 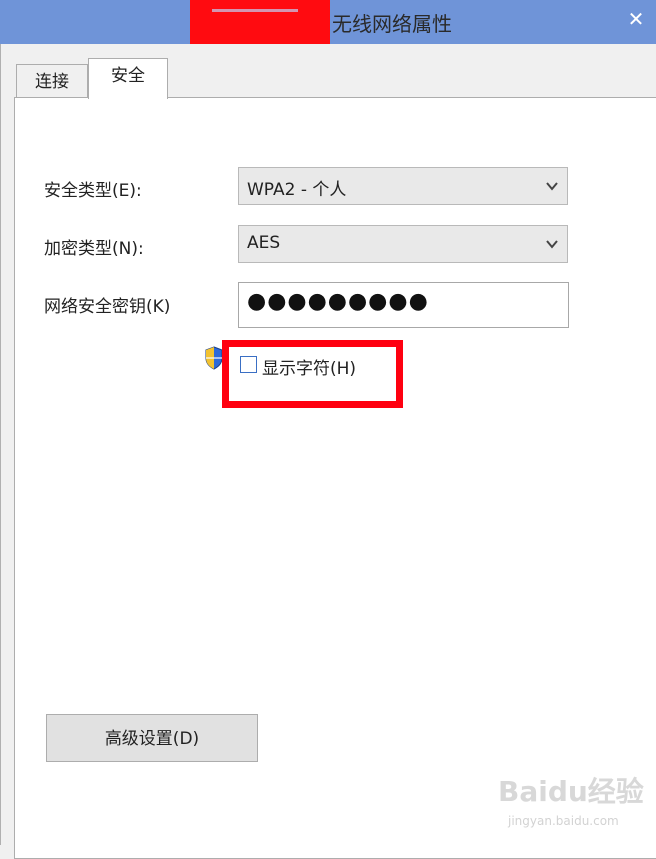 What do you see at coordinates (93, 191) in the screenshot?
I see `security-type-label: 安全类型(E):` at bounding box center [93, 191].